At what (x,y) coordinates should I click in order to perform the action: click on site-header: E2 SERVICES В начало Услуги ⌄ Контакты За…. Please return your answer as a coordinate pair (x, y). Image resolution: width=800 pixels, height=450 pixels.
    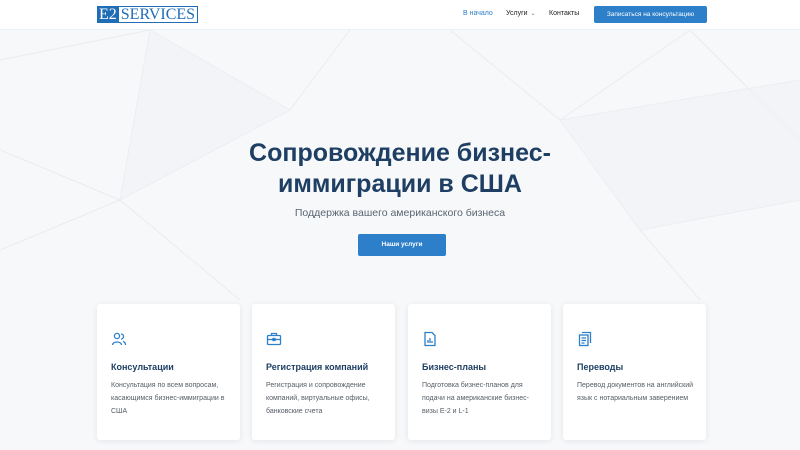
    Looking at the image, I should click on (400, 15).